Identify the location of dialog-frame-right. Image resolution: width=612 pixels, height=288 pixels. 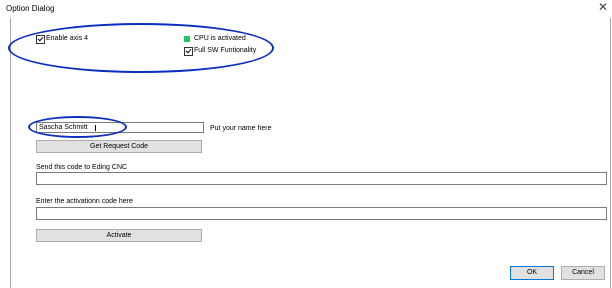
(610, 153).